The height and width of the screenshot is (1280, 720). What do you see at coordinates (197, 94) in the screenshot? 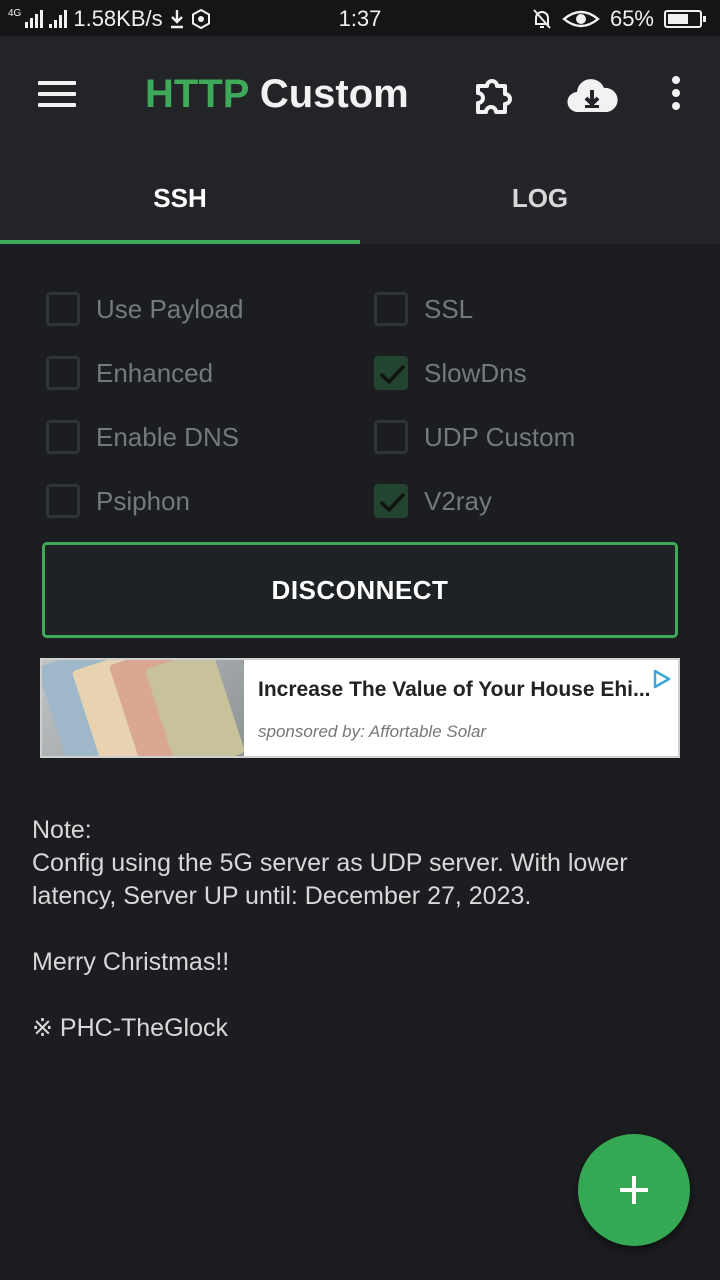
I see `app-title-accent: HTTP` at bounding box center [197, 94].